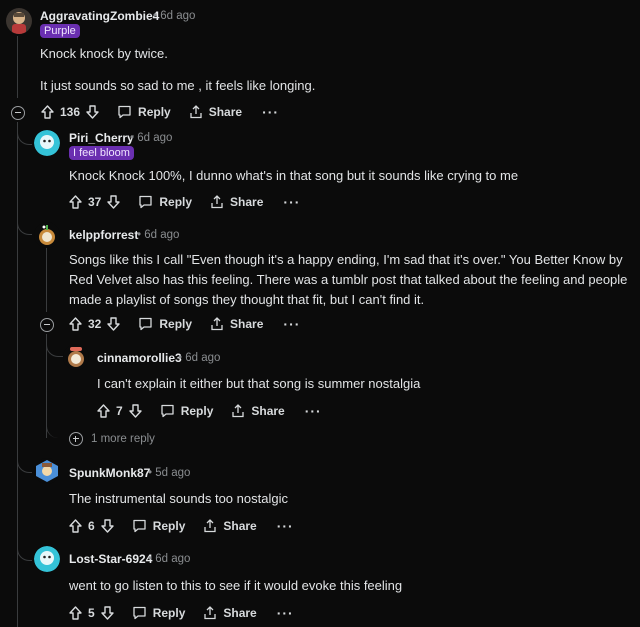 This screenshot has width=640, height=627. Describe the element at coordinates (169, 473) in the screenshot. I see `timestamp: • 5d ago` at that location.